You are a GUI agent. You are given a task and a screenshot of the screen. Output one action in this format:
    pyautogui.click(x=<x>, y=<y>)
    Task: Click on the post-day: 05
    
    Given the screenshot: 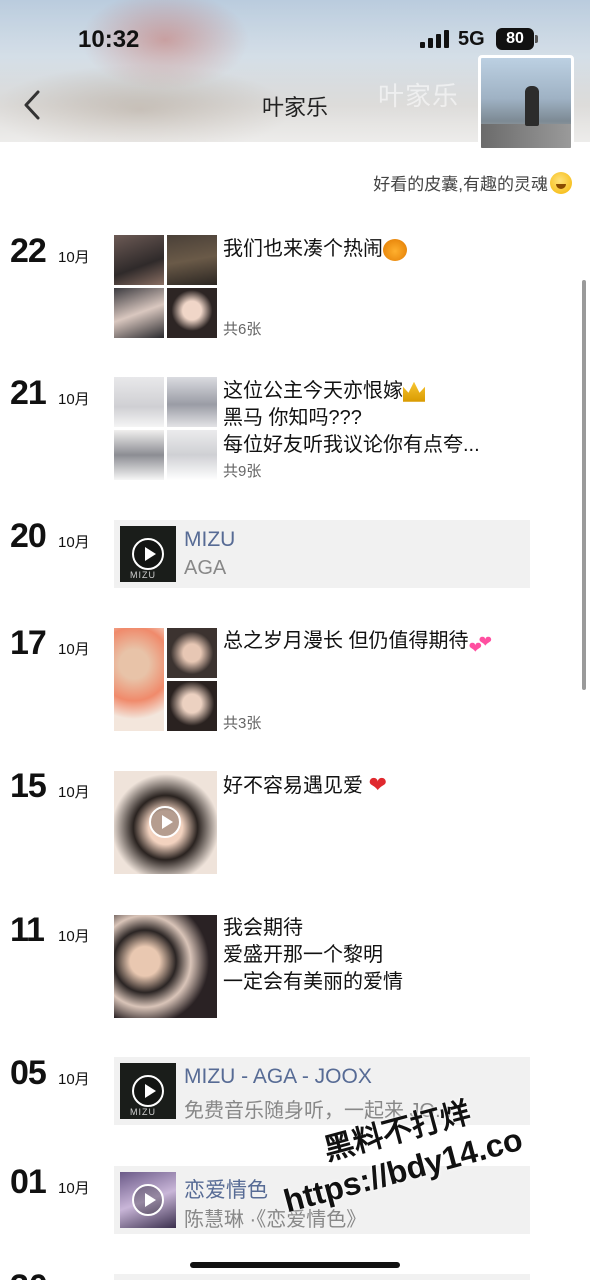 What is the action you would take?
    pyautogui.click(x=28, y=1073)
    